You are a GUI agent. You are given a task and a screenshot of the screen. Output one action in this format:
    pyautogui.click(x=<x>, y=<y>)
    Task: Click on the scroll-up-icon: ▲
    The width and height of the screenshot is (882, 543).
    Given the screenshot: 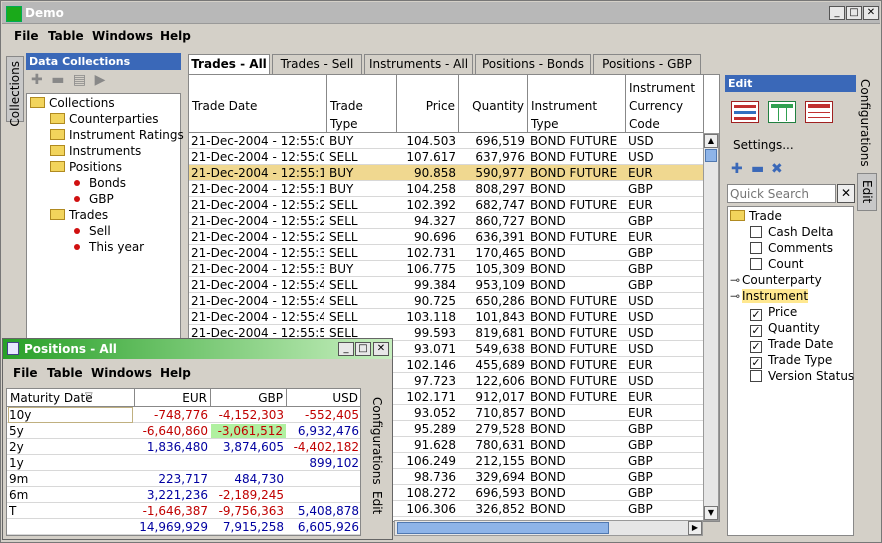 What is the action you would take?
    pyautogui.click(x=711, y=141)
    